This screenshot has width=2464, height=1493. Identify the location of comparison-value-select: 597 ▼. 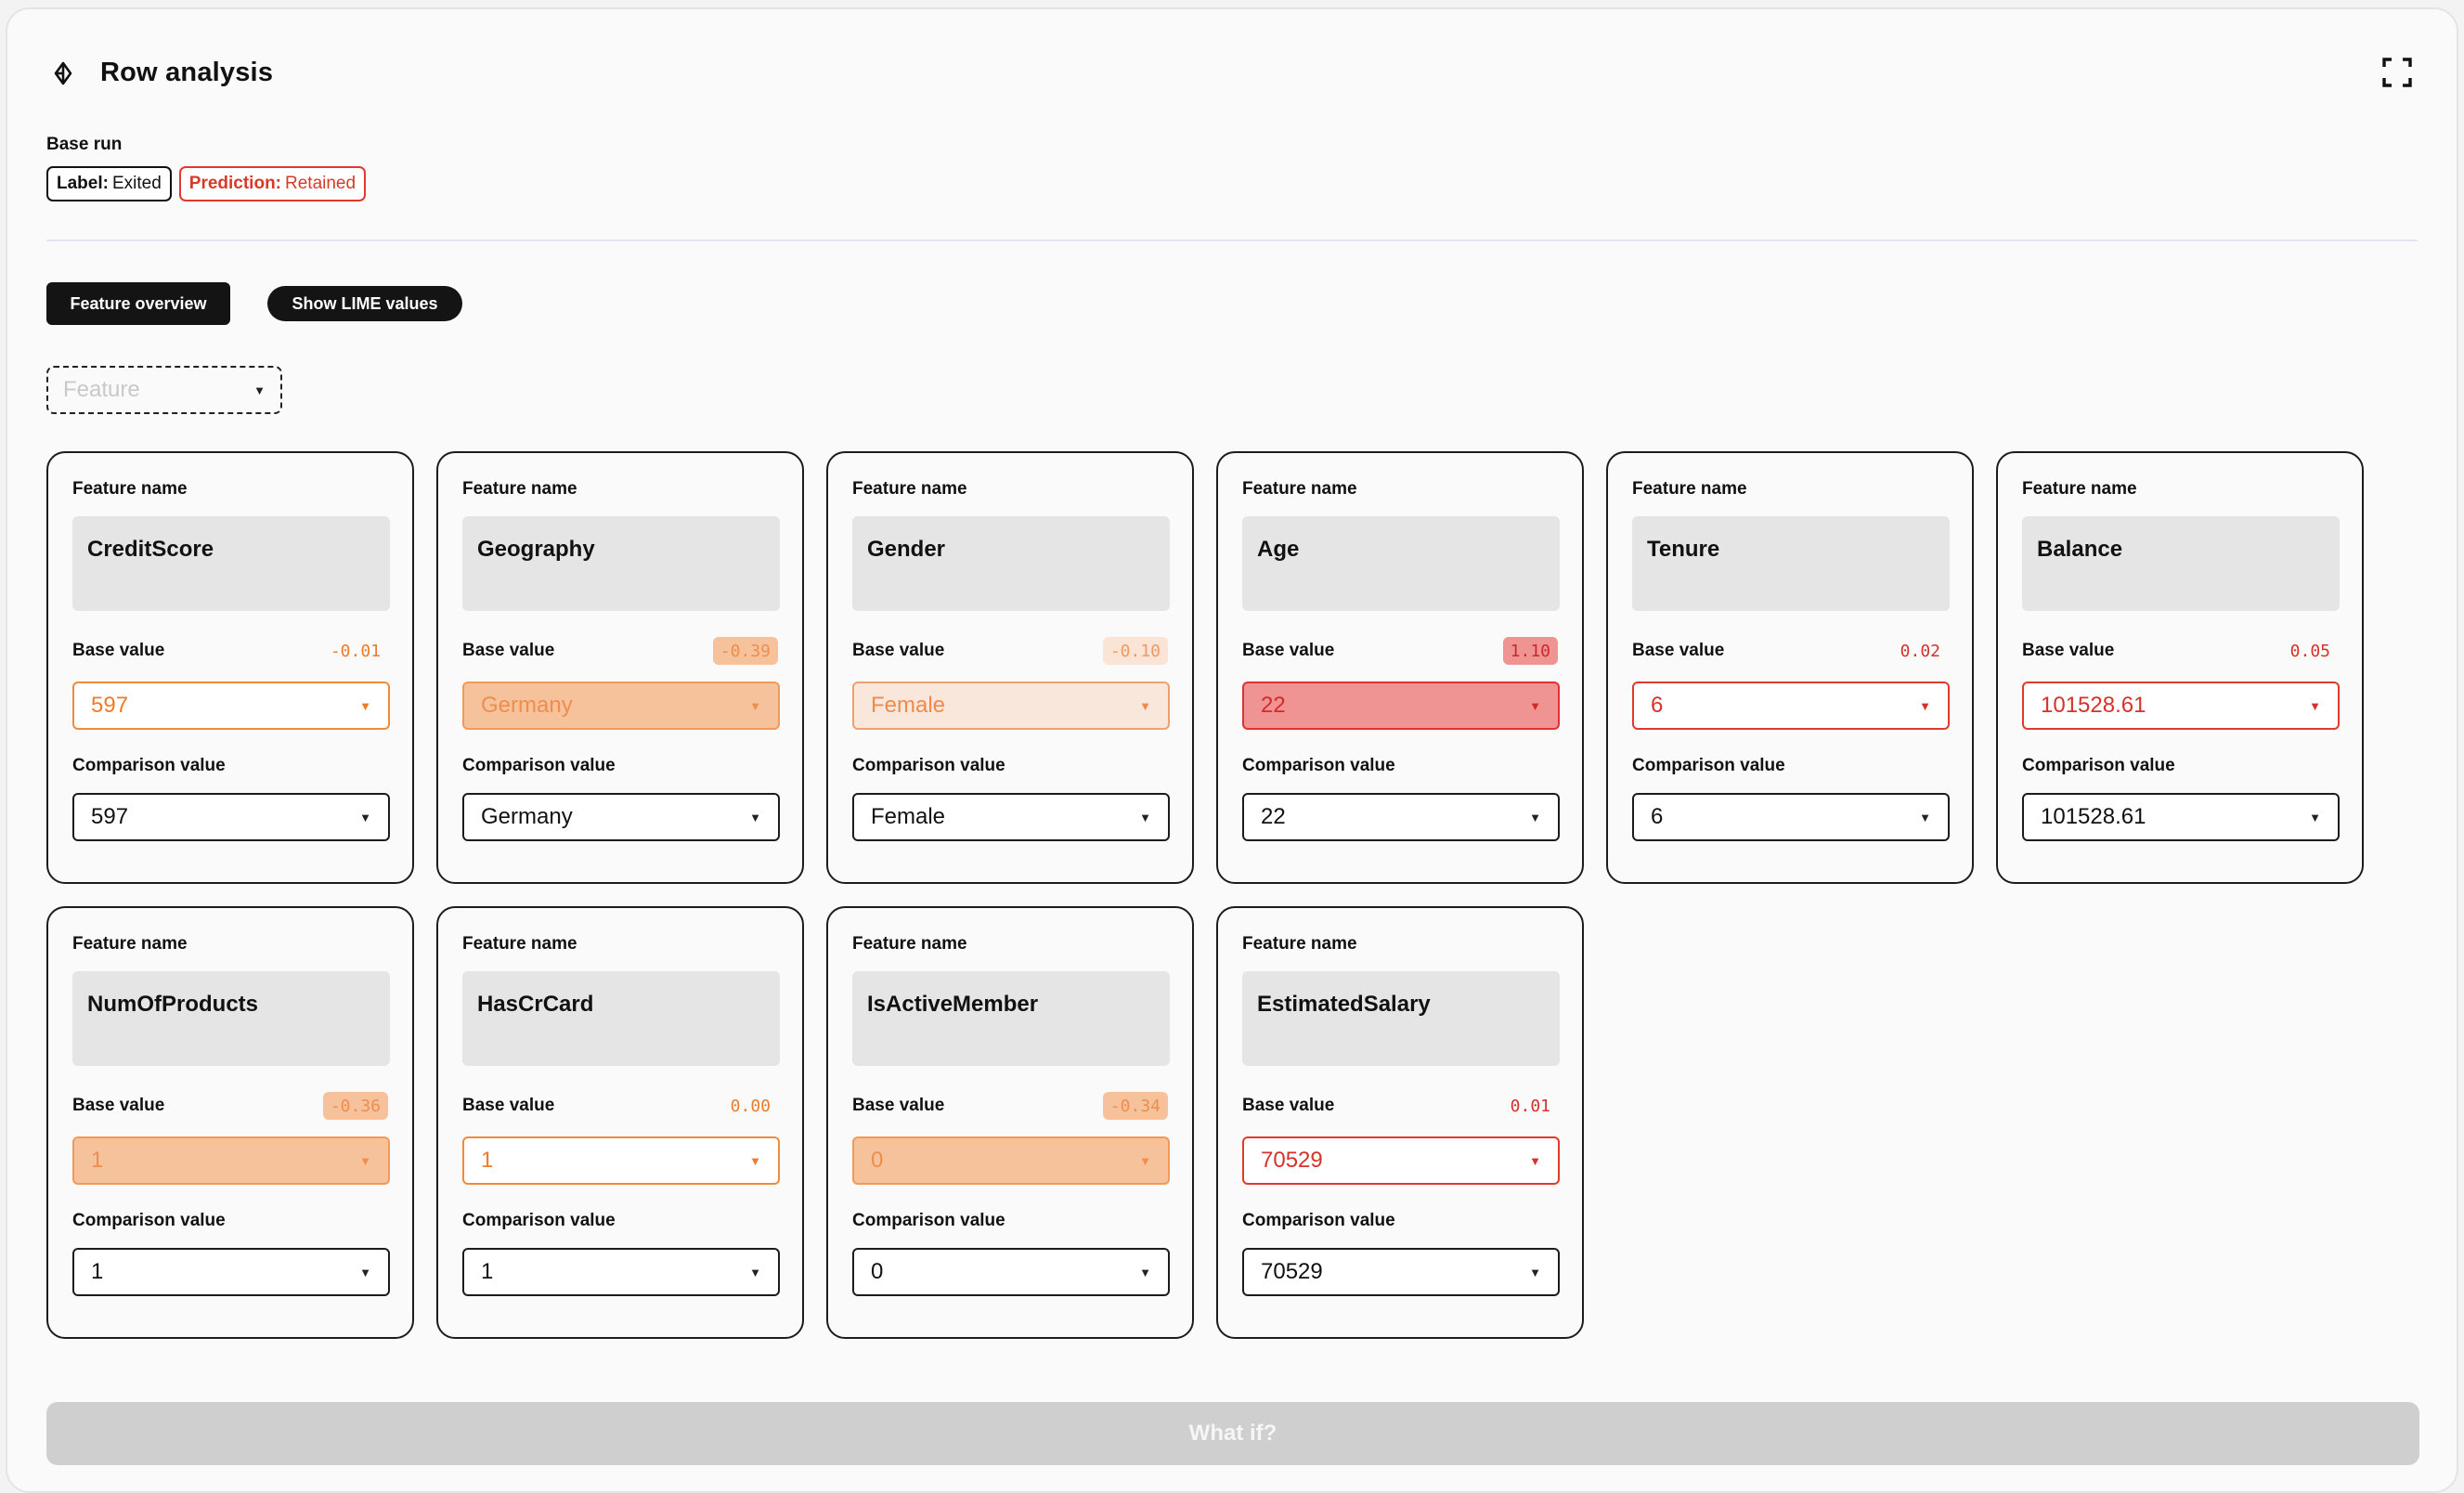
(231, 817).